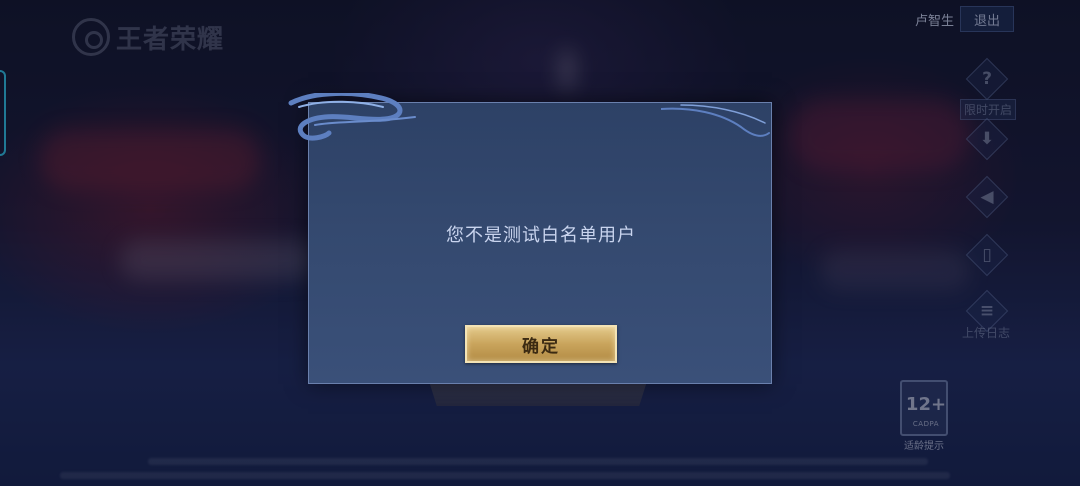 This screenshot has width=1080, height=486. I want to click on cloud-ornament-icon, so click(352, 117).